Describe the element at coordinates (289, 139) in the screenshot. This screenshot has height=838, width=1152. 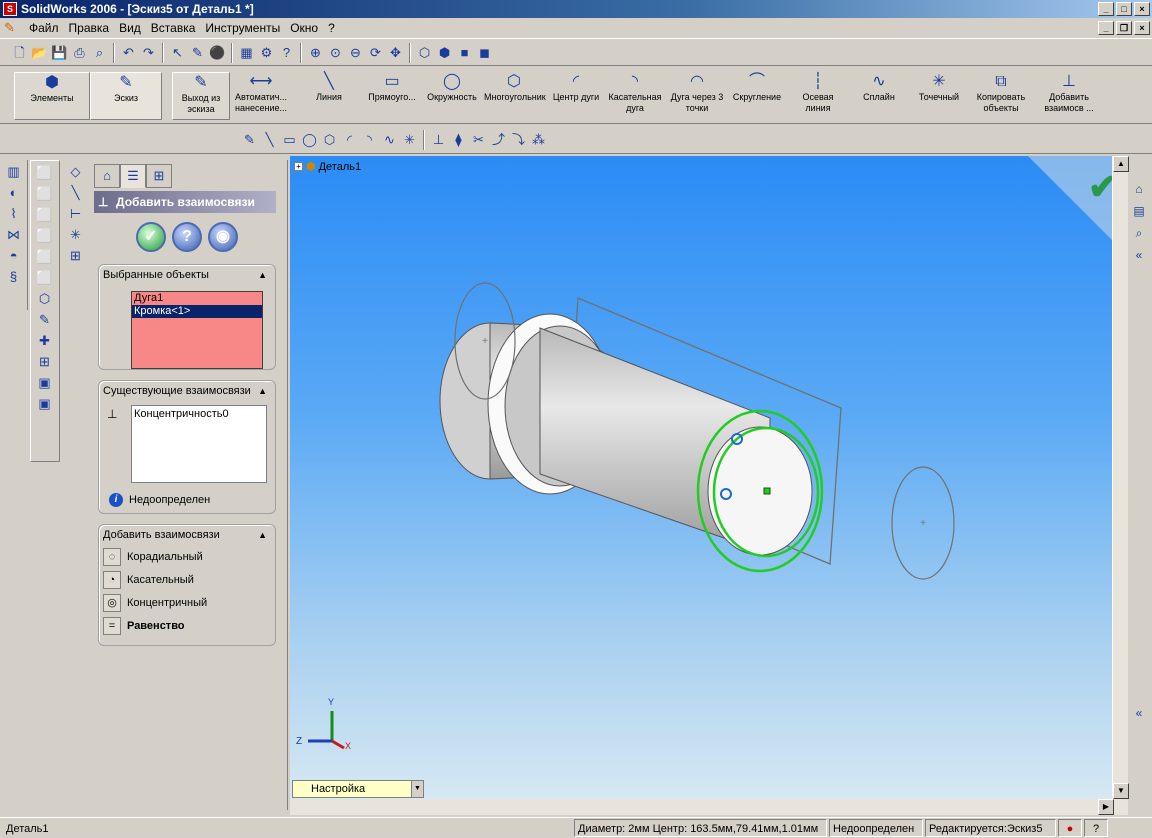
I see `rectangle-tool-icon: ▭` at that location.